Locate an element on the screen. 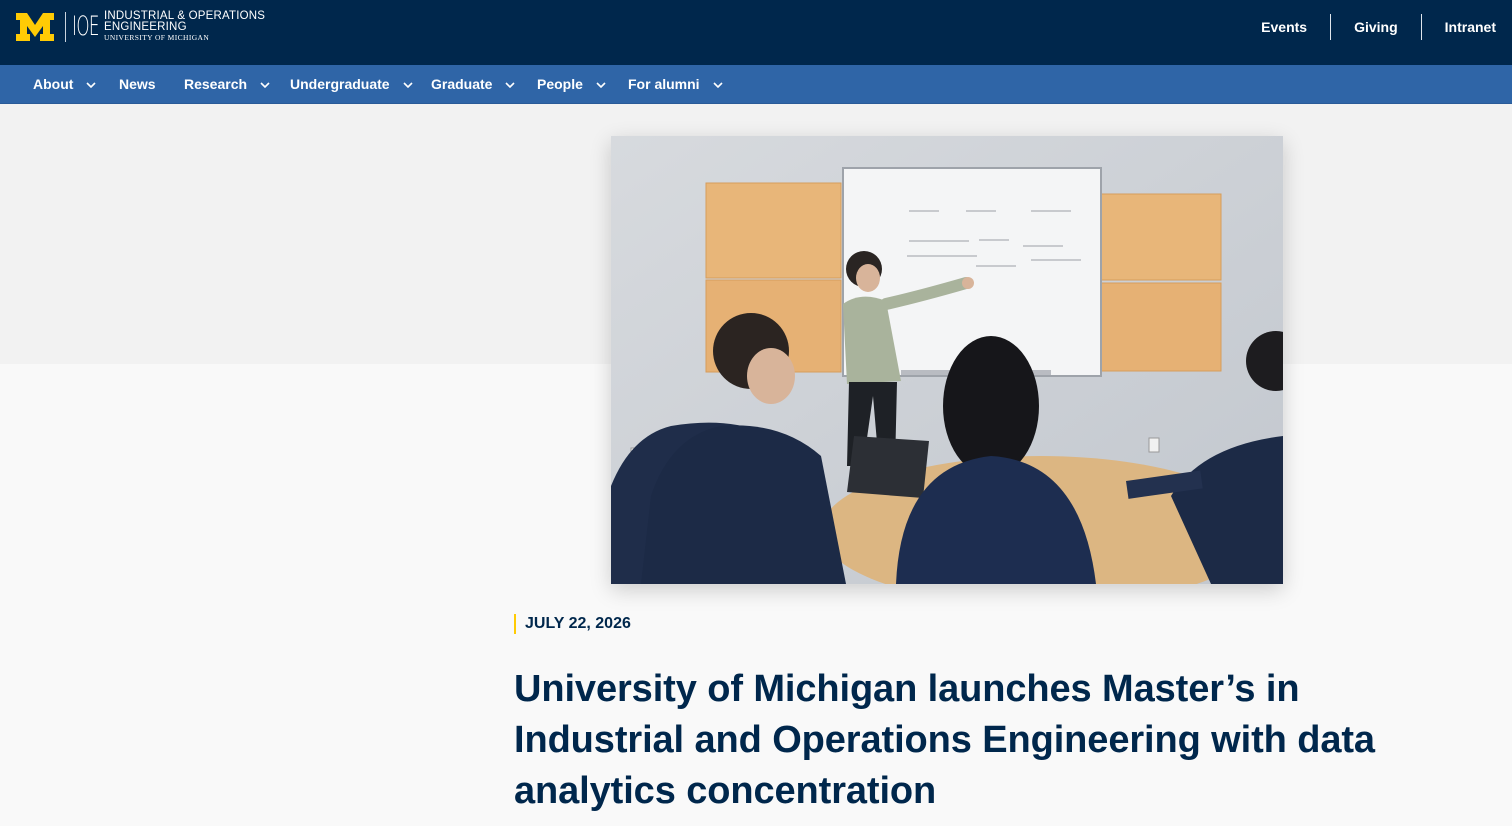 The height and width of the screenshot is (826, 1512). utility-link-events: Events is located at coordinates (1284, 27).